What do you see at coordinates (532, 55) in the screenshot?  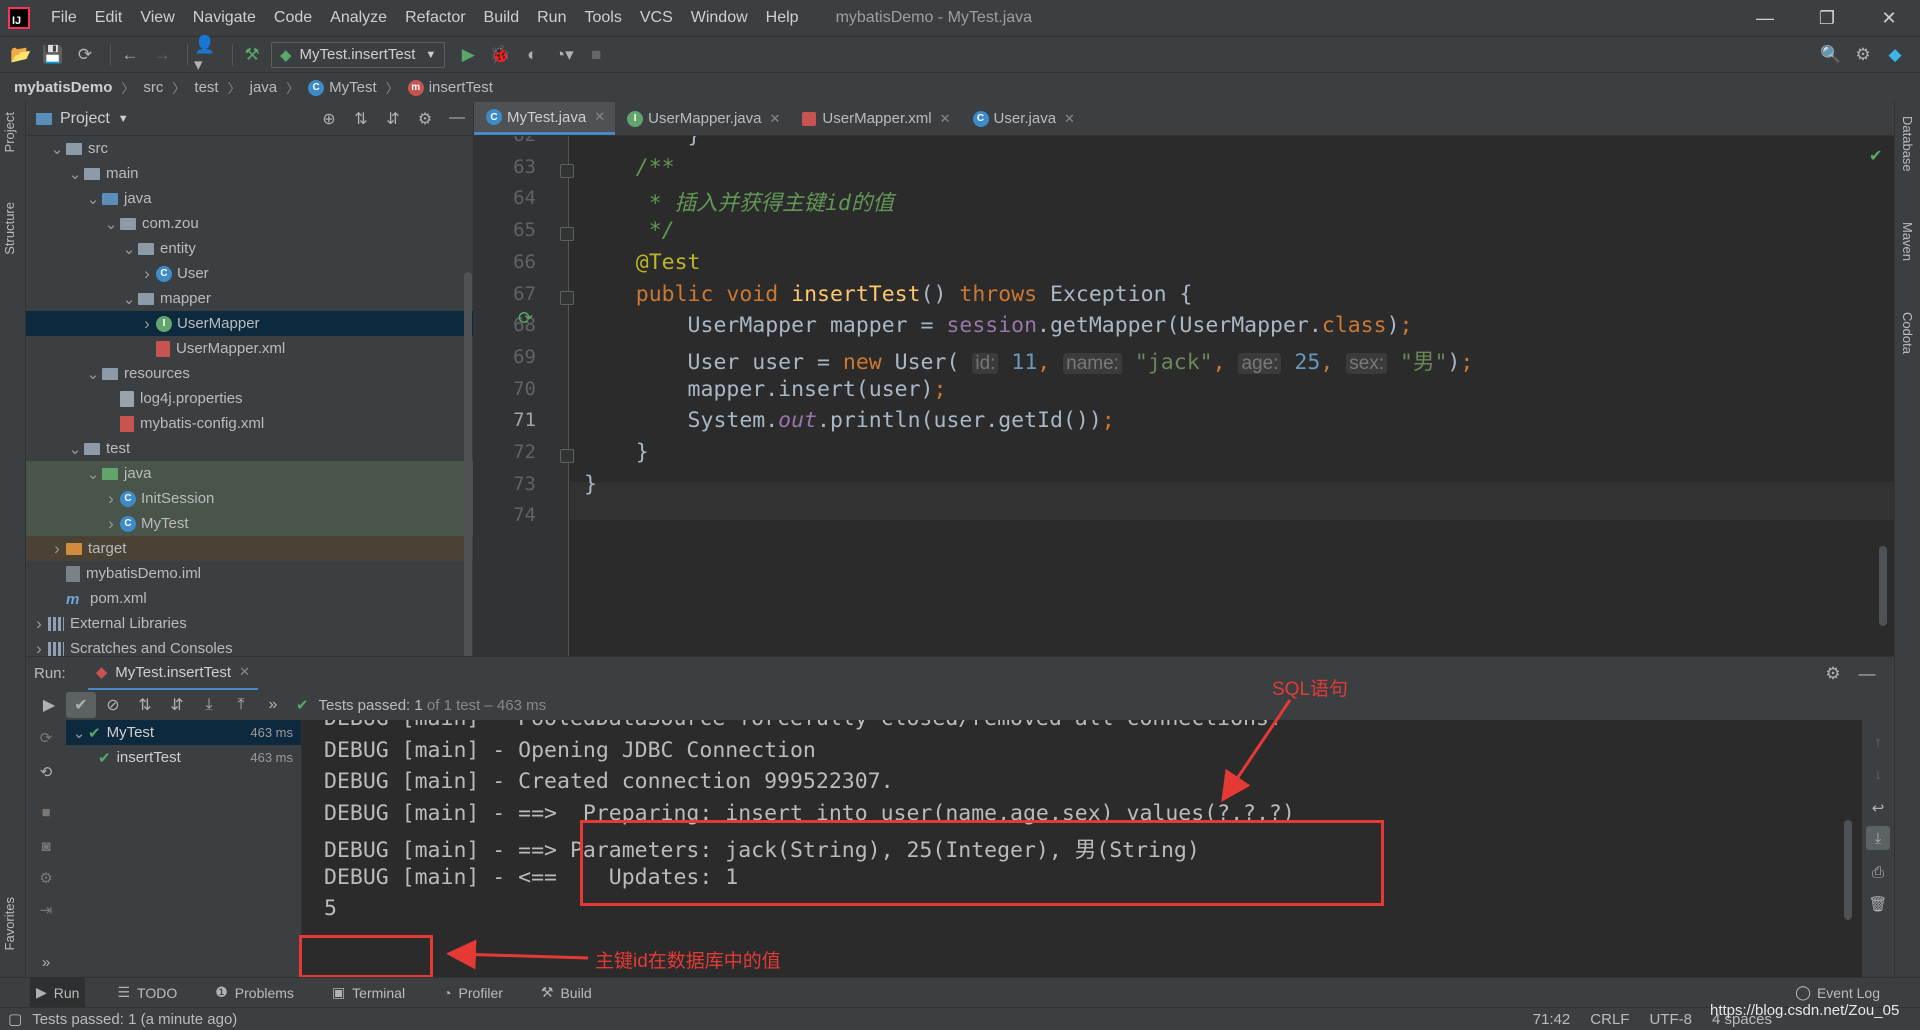 I see `coverage-icon: ◐` at bounding box center [532, 55].